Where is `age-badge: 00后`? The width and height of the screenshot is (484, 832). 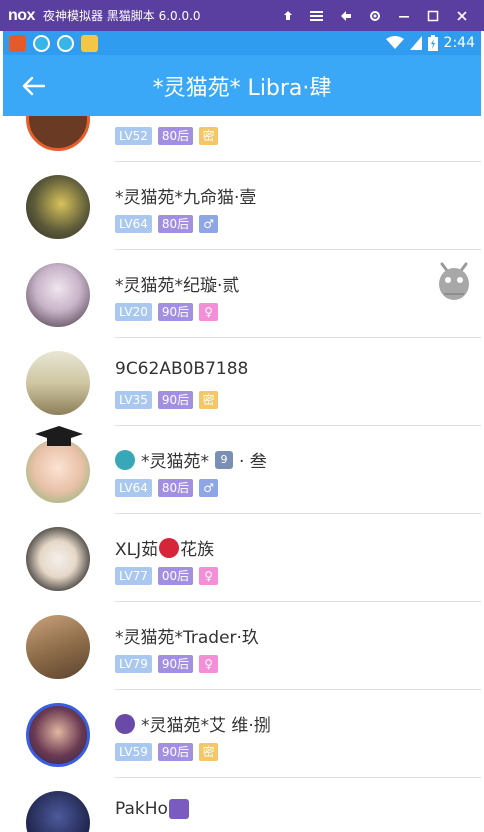
age-badge: 00后 is located at coordinates (175, 576).